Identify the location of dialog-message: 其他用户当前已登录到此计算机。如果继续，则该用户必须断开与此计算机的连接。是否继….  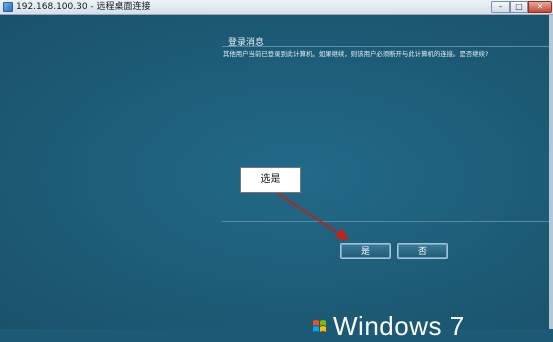
(356, 54).